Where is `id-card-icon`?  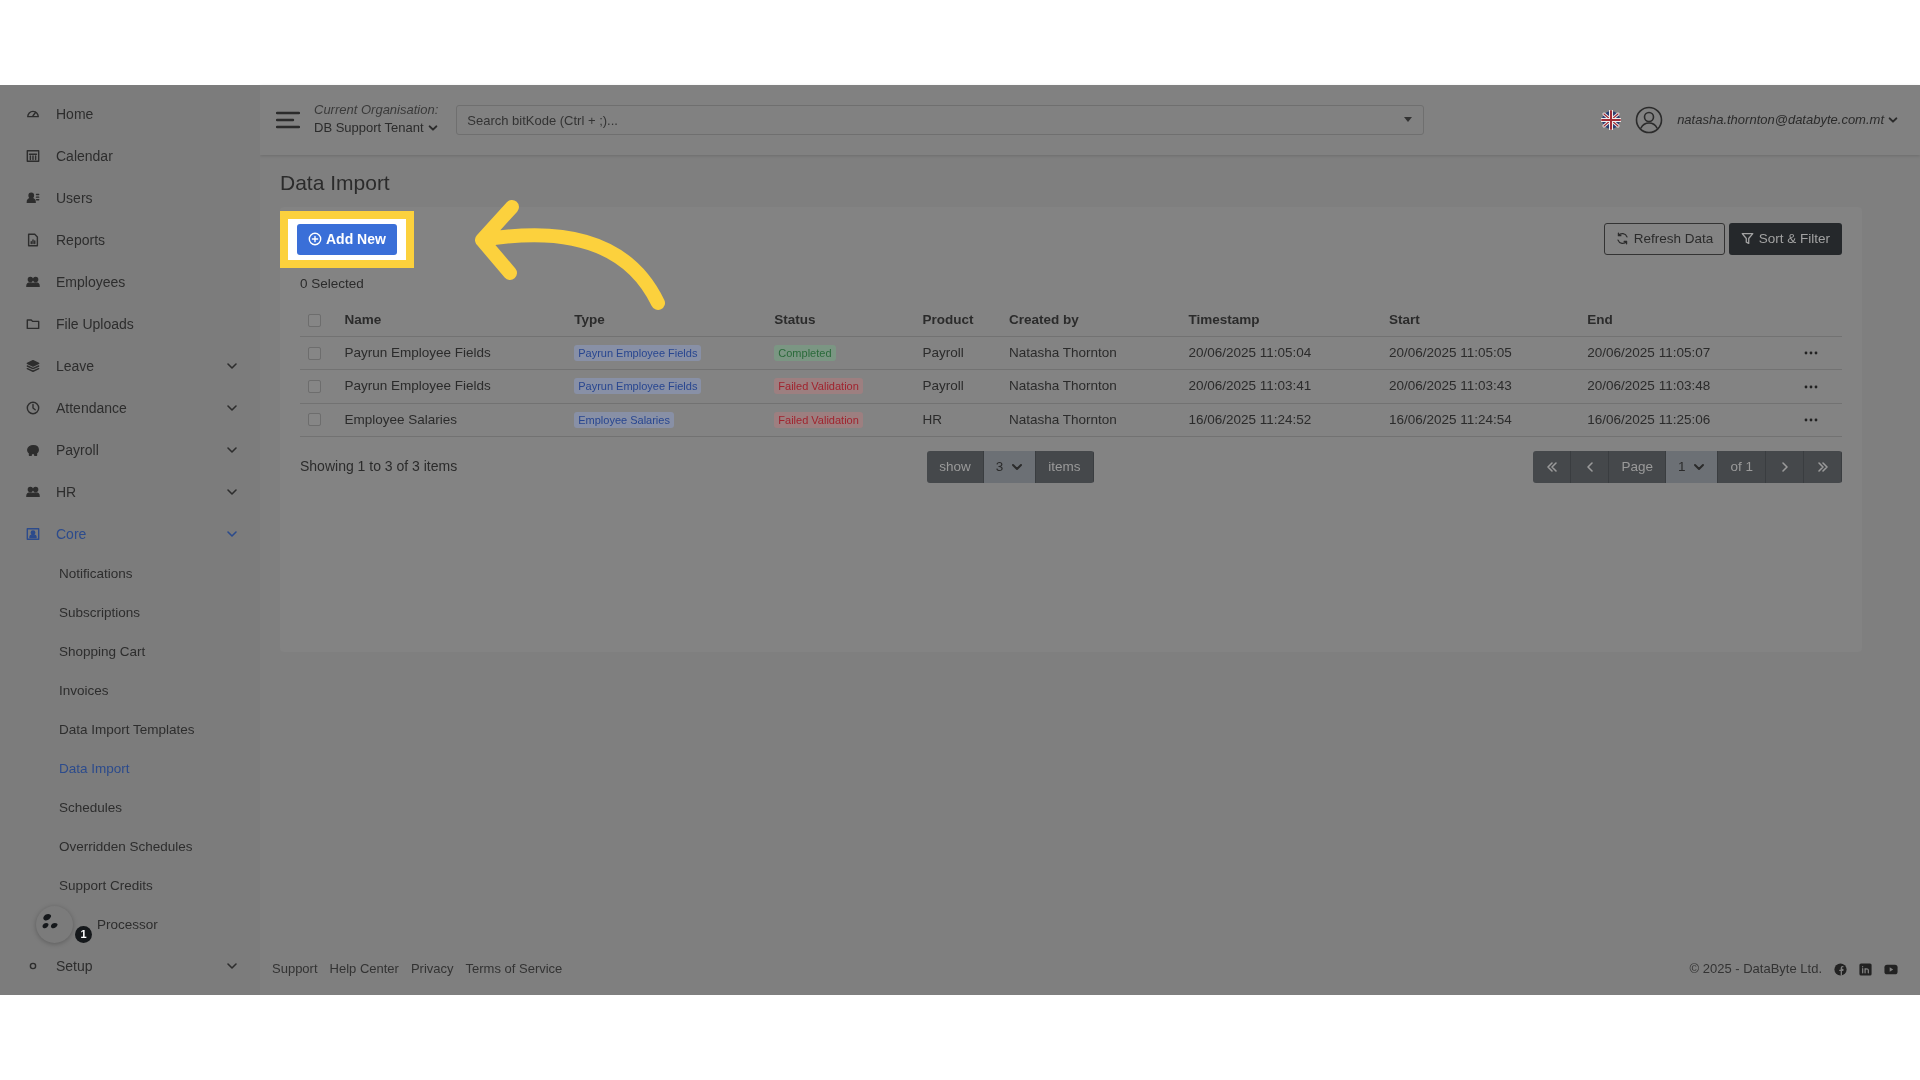
id-card-icon is located at coordinates (33, 534).